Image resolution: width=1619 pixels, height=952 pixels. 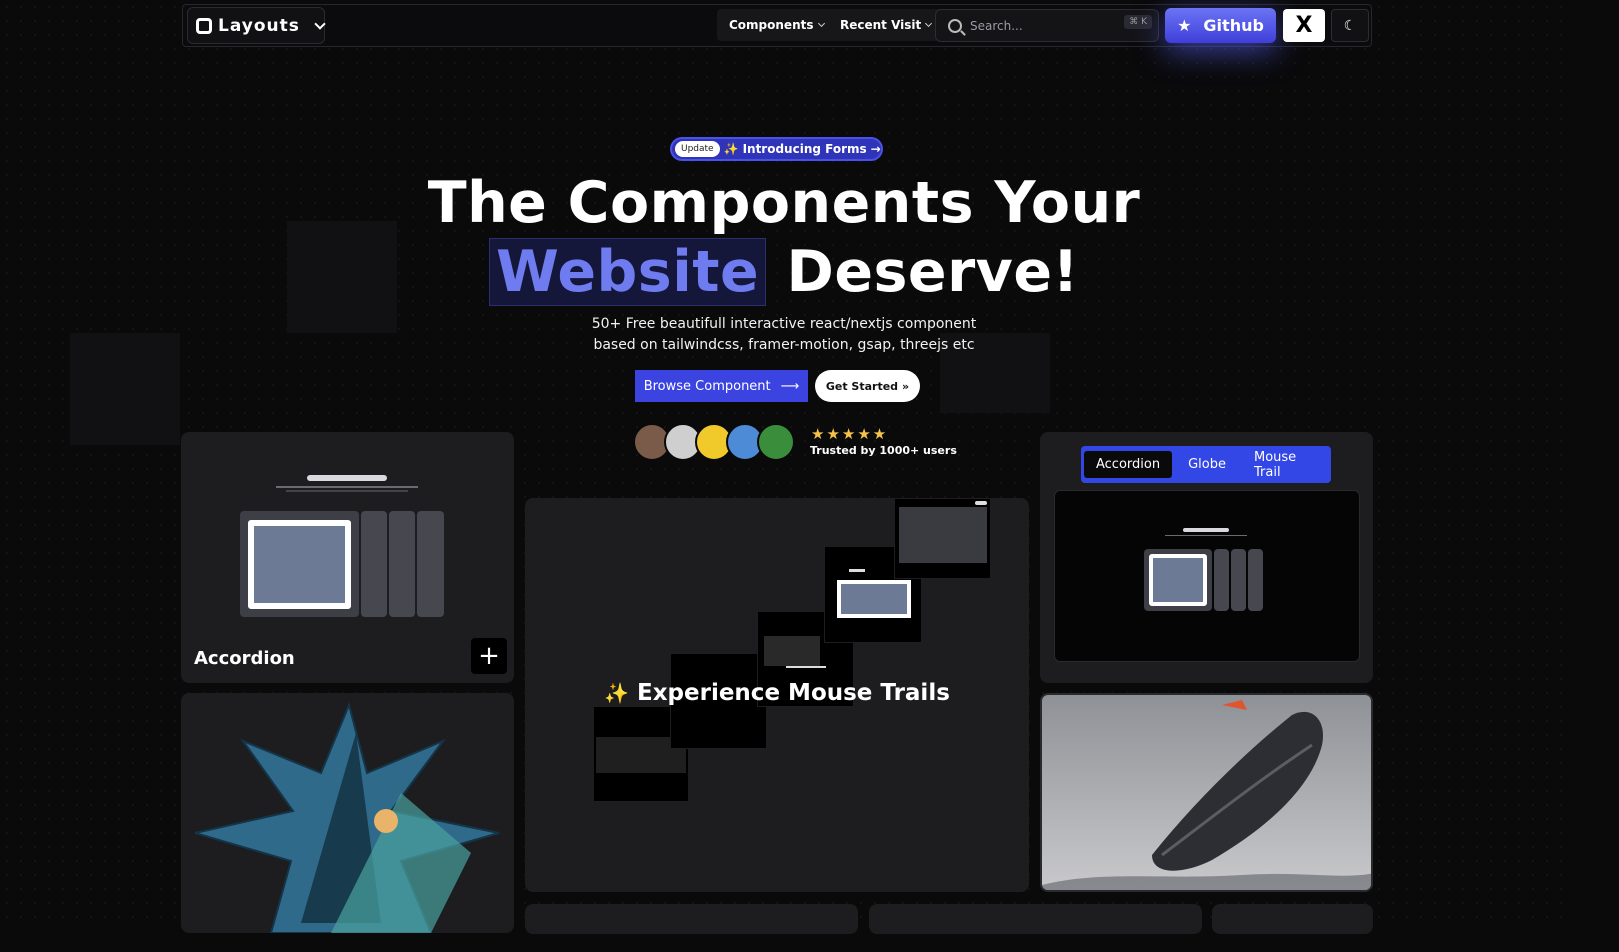 What do you see at coordinates (347, 478) in the screenshot?
I see `preview-bar` at bounding box center [347, 478].